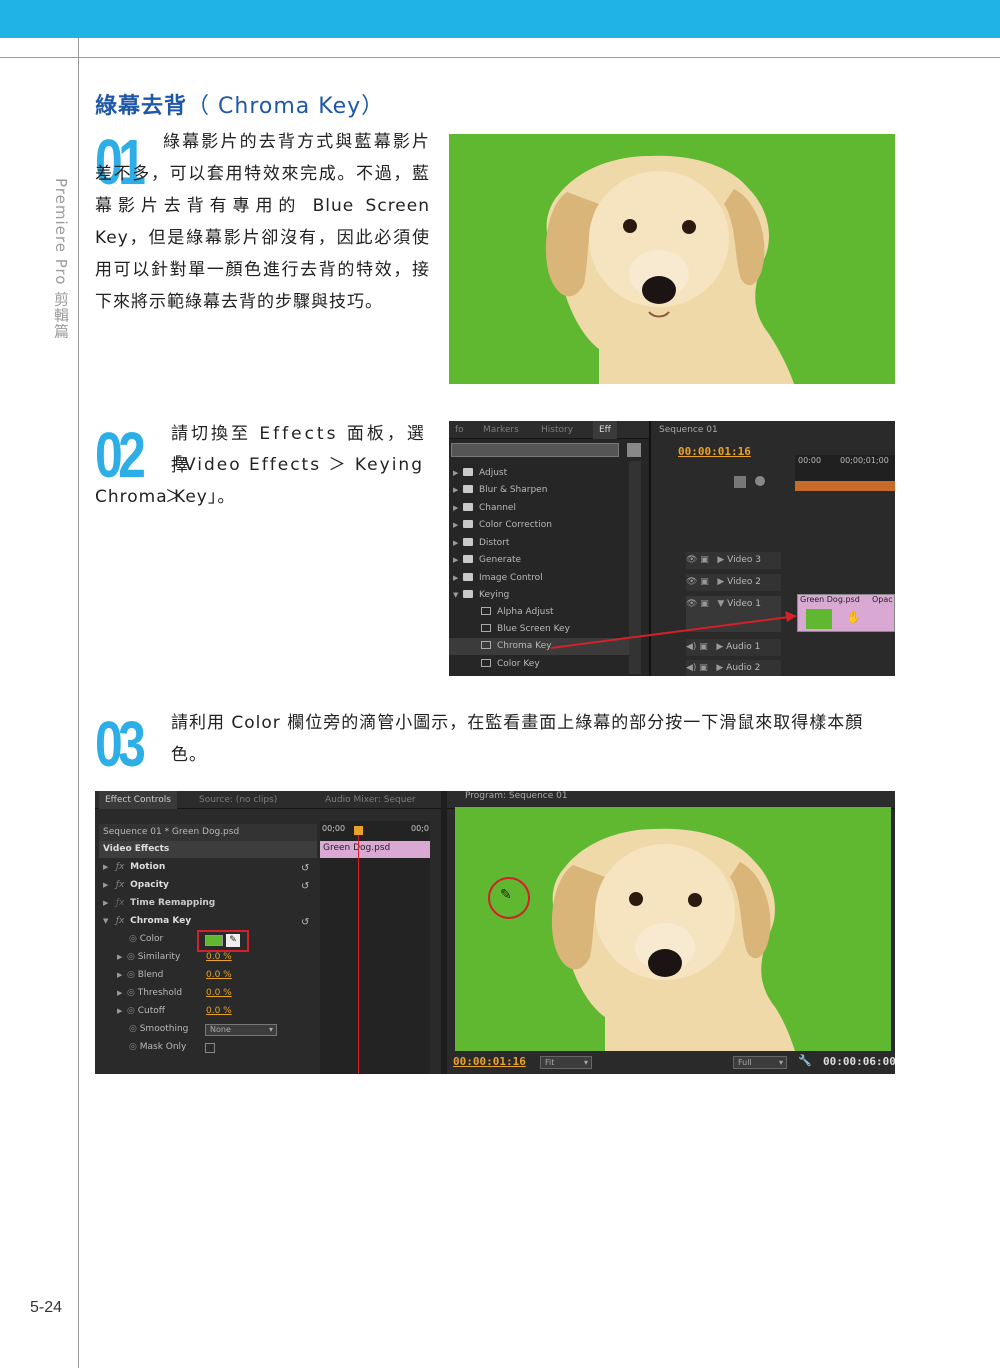 This screenshot has width=1000, height=1368. I want to click on ec-playhead, so click(358, 950).